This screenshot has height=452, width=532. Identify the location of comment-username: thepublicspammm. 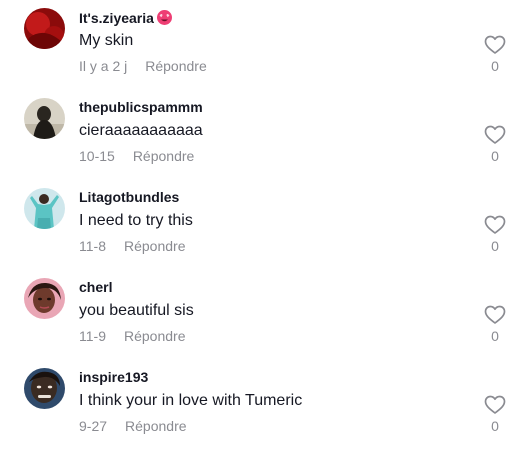
(141, 107).